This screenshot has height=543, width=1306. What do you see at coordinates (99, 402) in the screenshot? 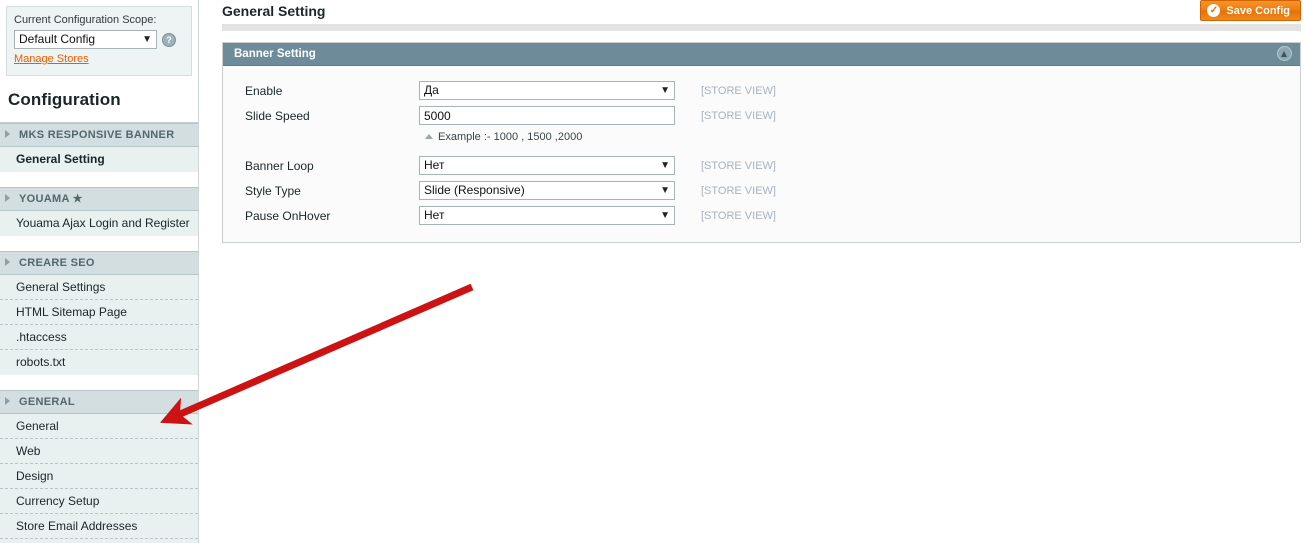
I see `nav-section-header: GENERAL` at bounding box center [99, 402].